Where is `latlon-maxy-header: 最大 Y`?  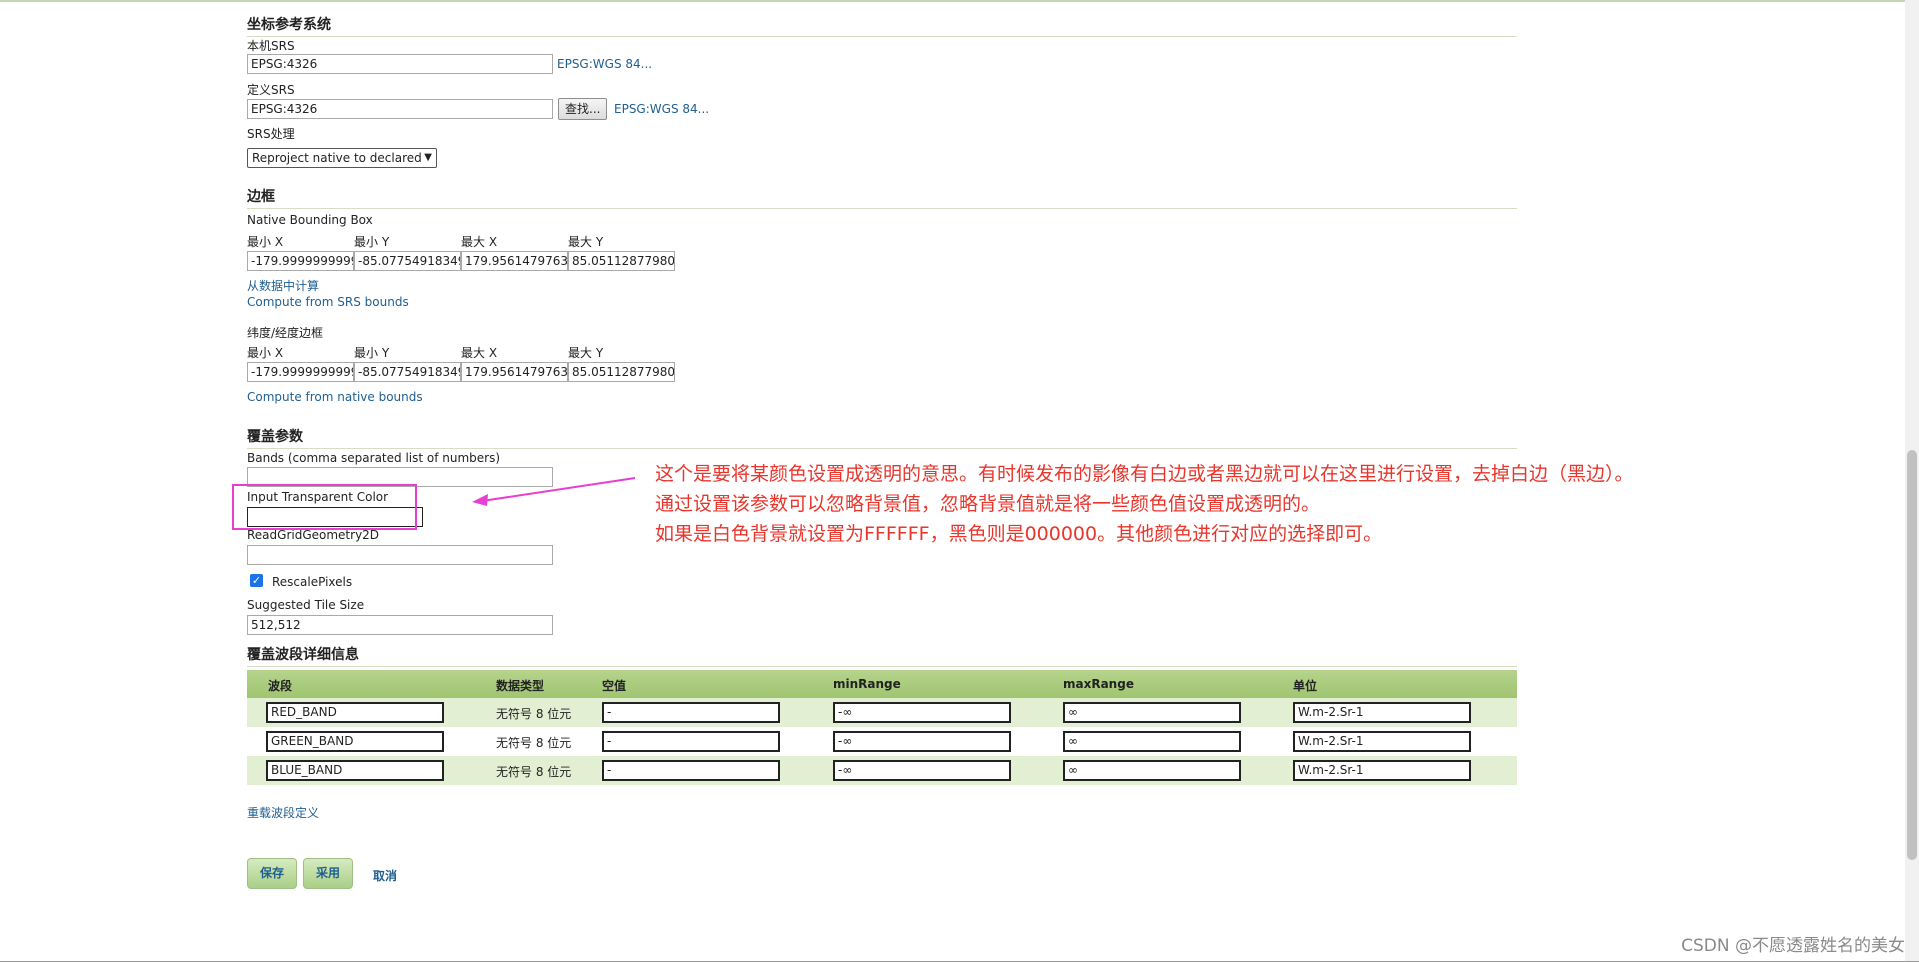
latlon-maxy-header: 最大 Y is located at coordinates (586, 353).